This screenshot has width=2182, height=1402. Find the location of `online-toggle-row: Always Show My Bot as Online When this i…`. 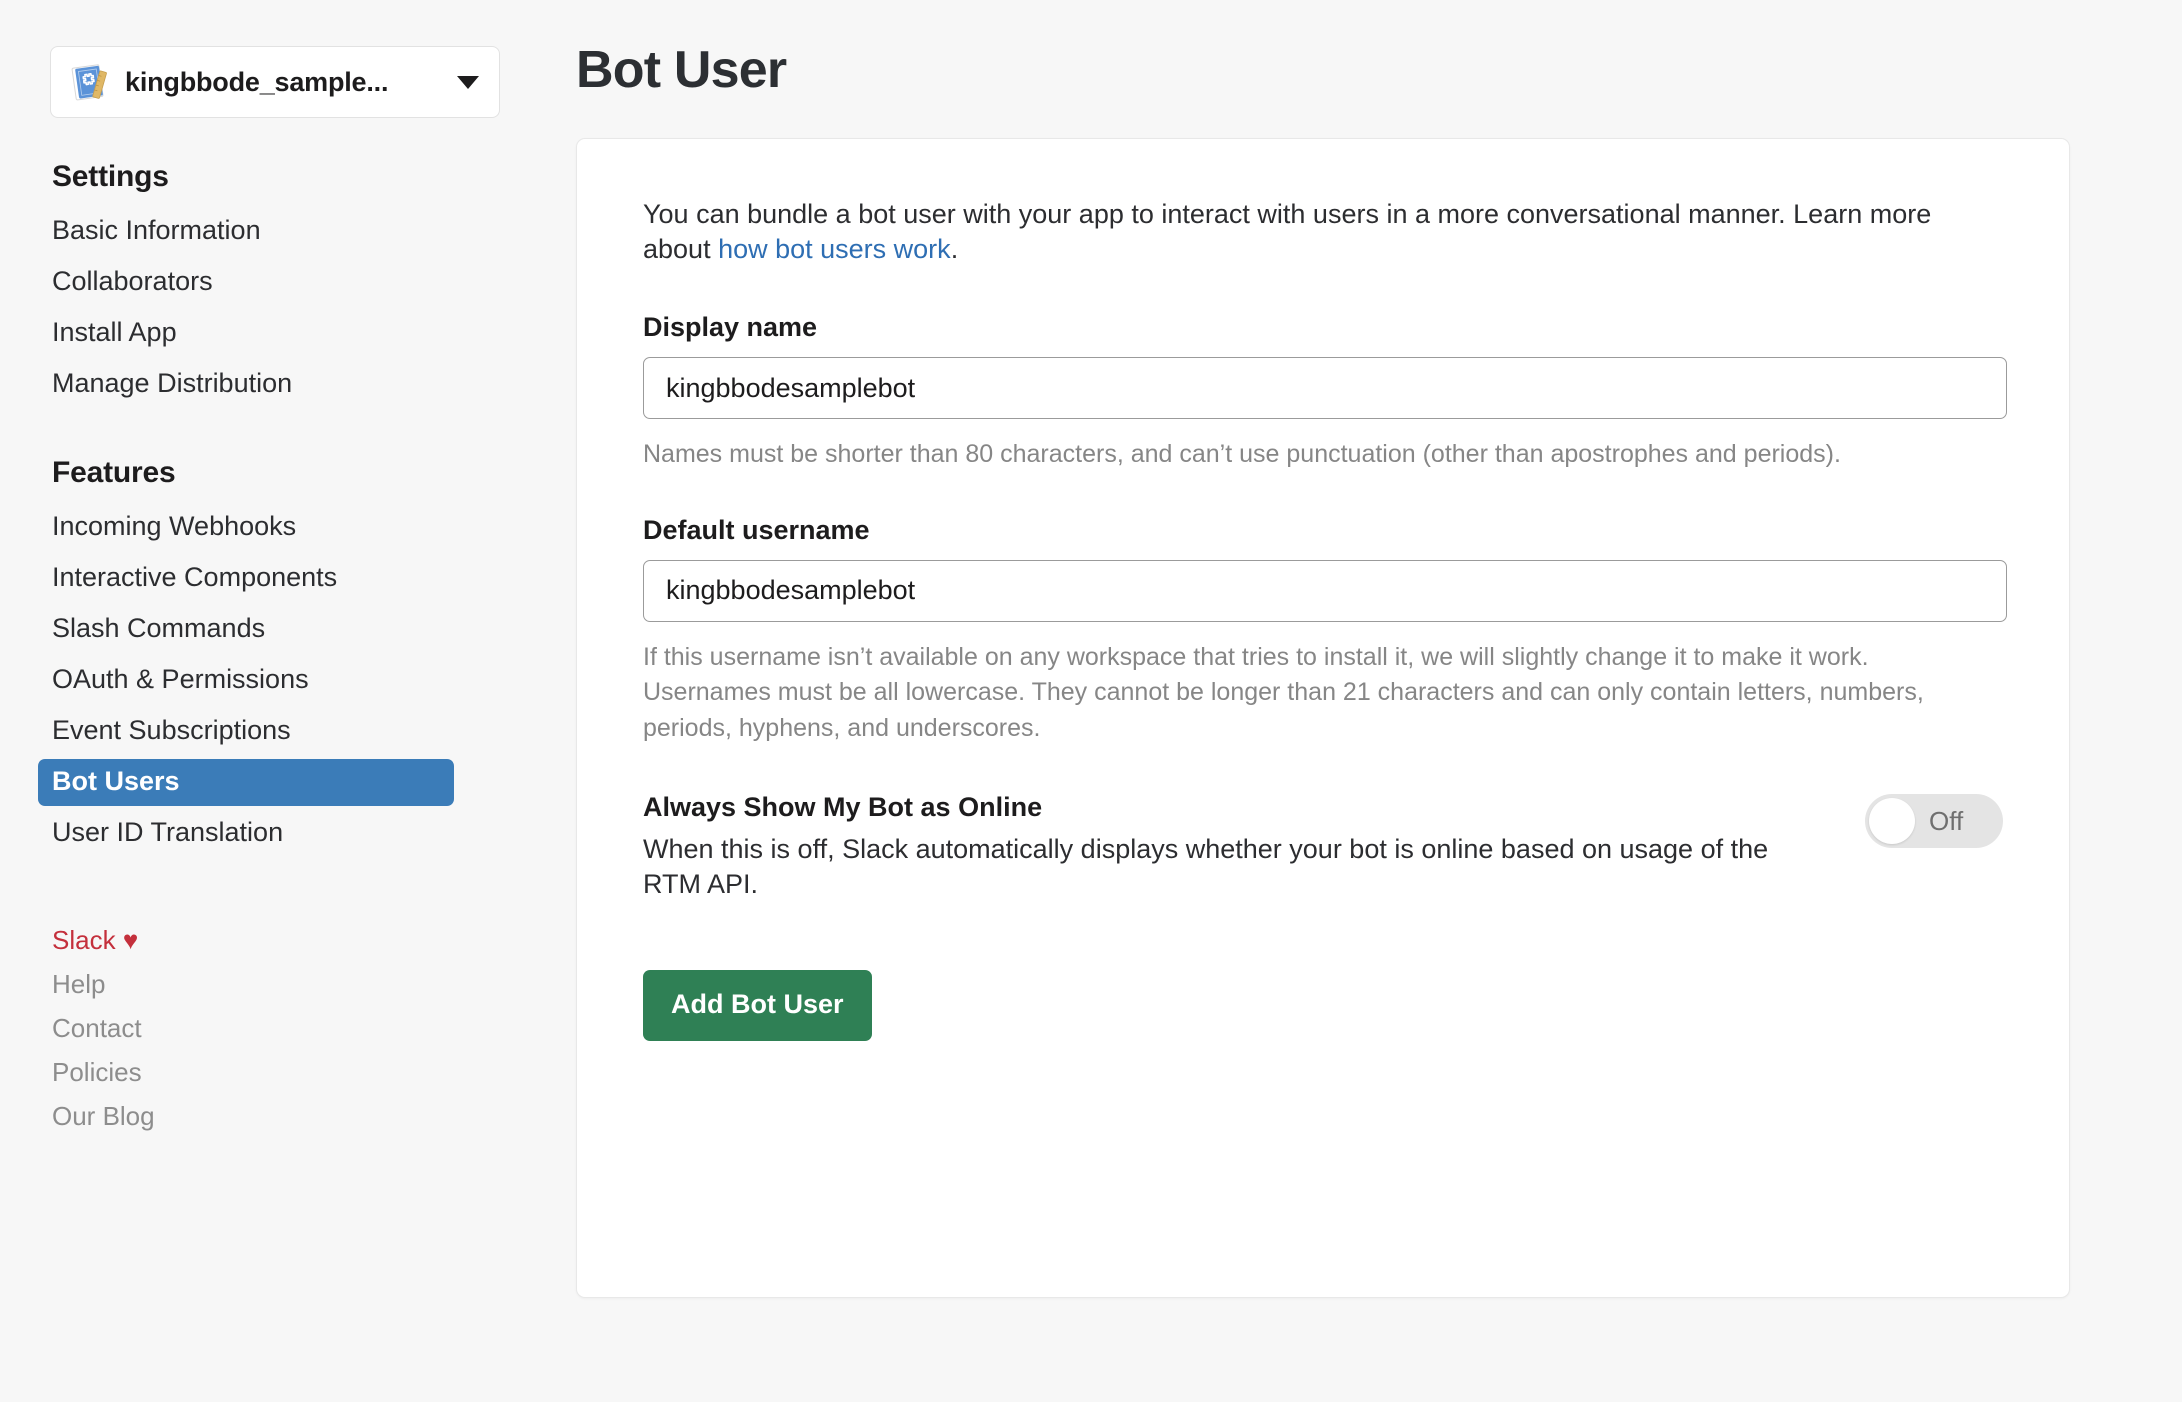

online-toggle-row: Always Show My Bot as Online When this i… is located at coordinates (1323, 847).